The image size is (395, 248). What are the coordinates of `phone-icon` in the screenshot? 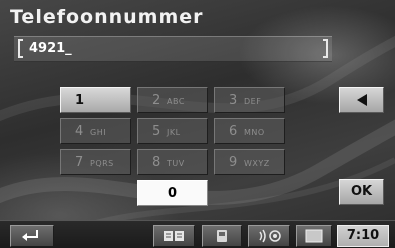 It's located at (222, 236).